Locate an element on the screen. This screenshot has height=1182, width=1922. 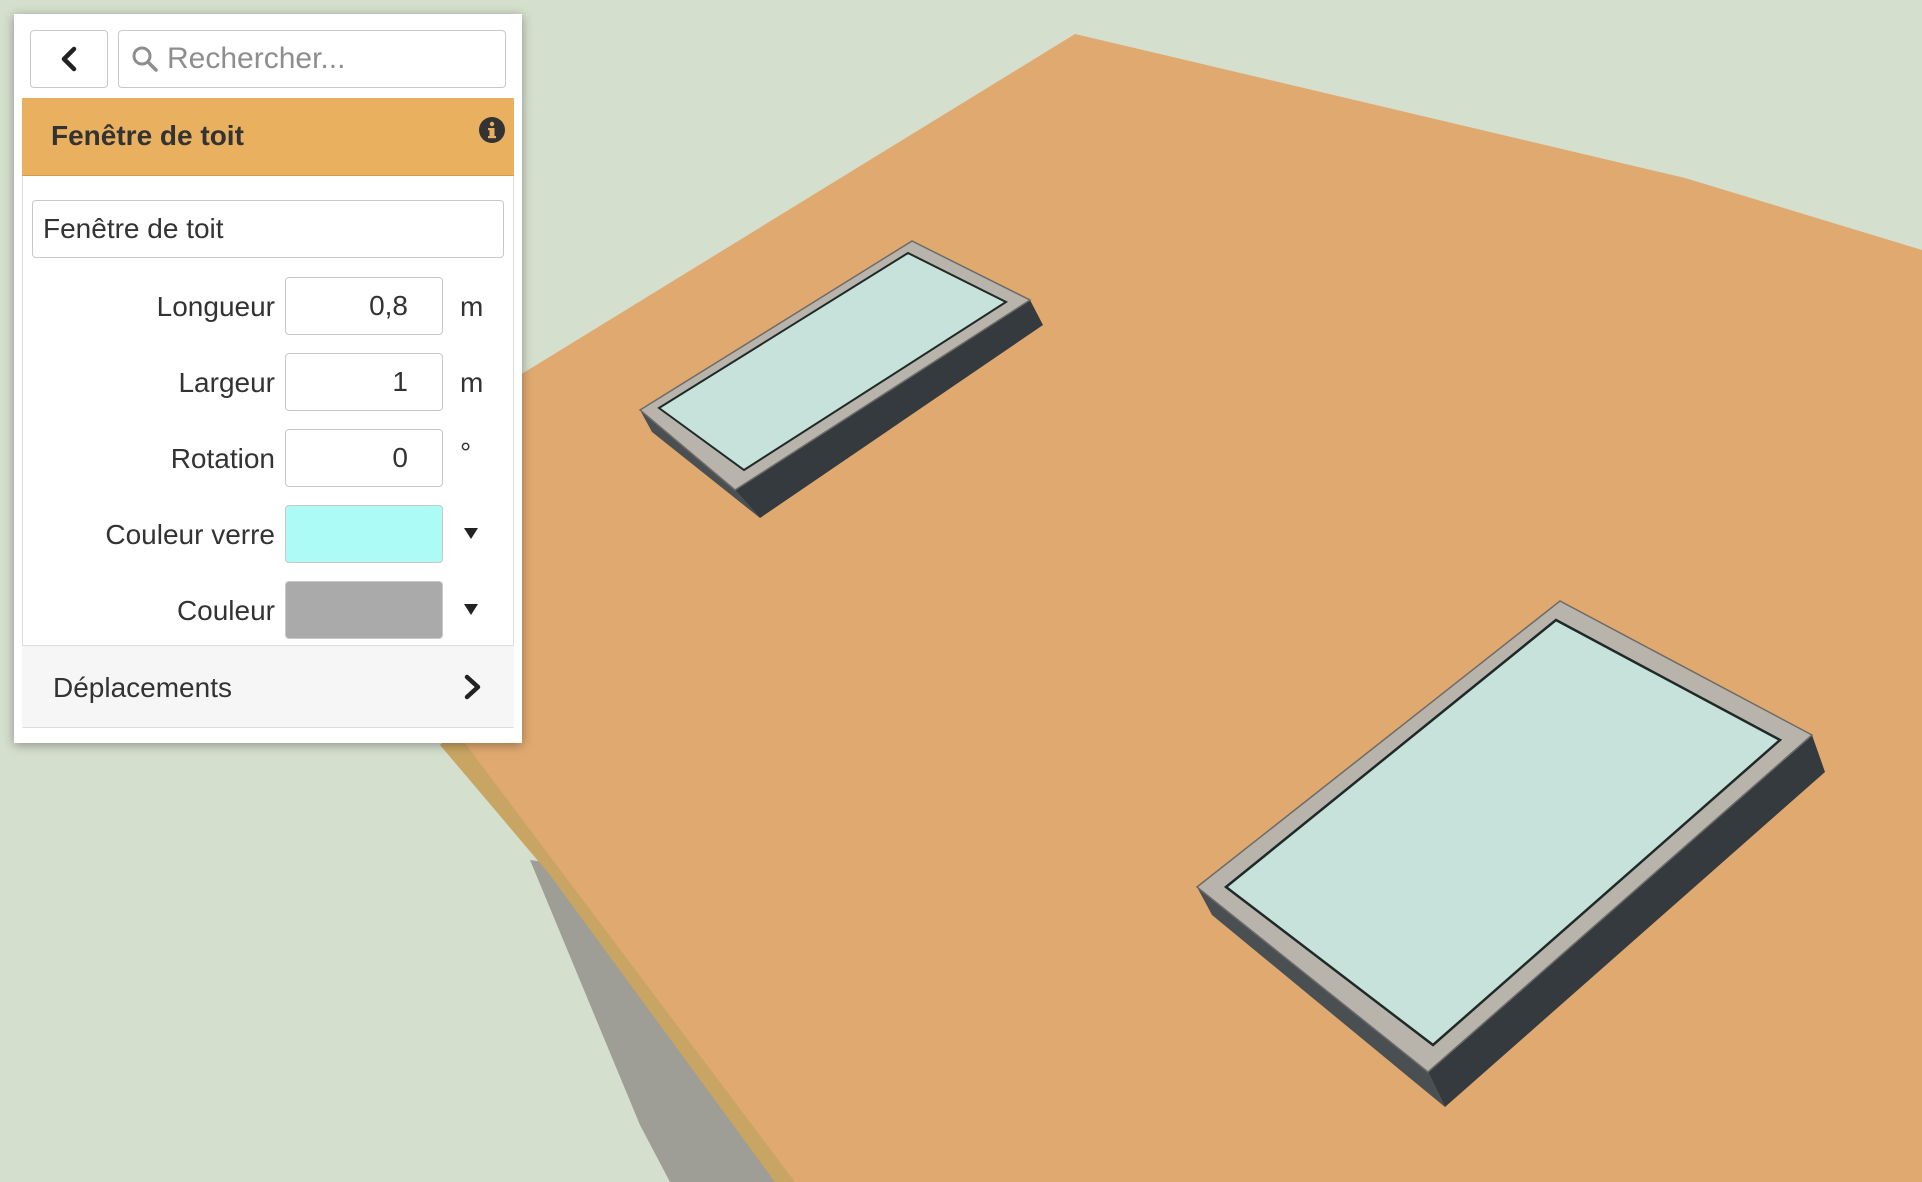
longueur-input is located at coordinates (364, 306).